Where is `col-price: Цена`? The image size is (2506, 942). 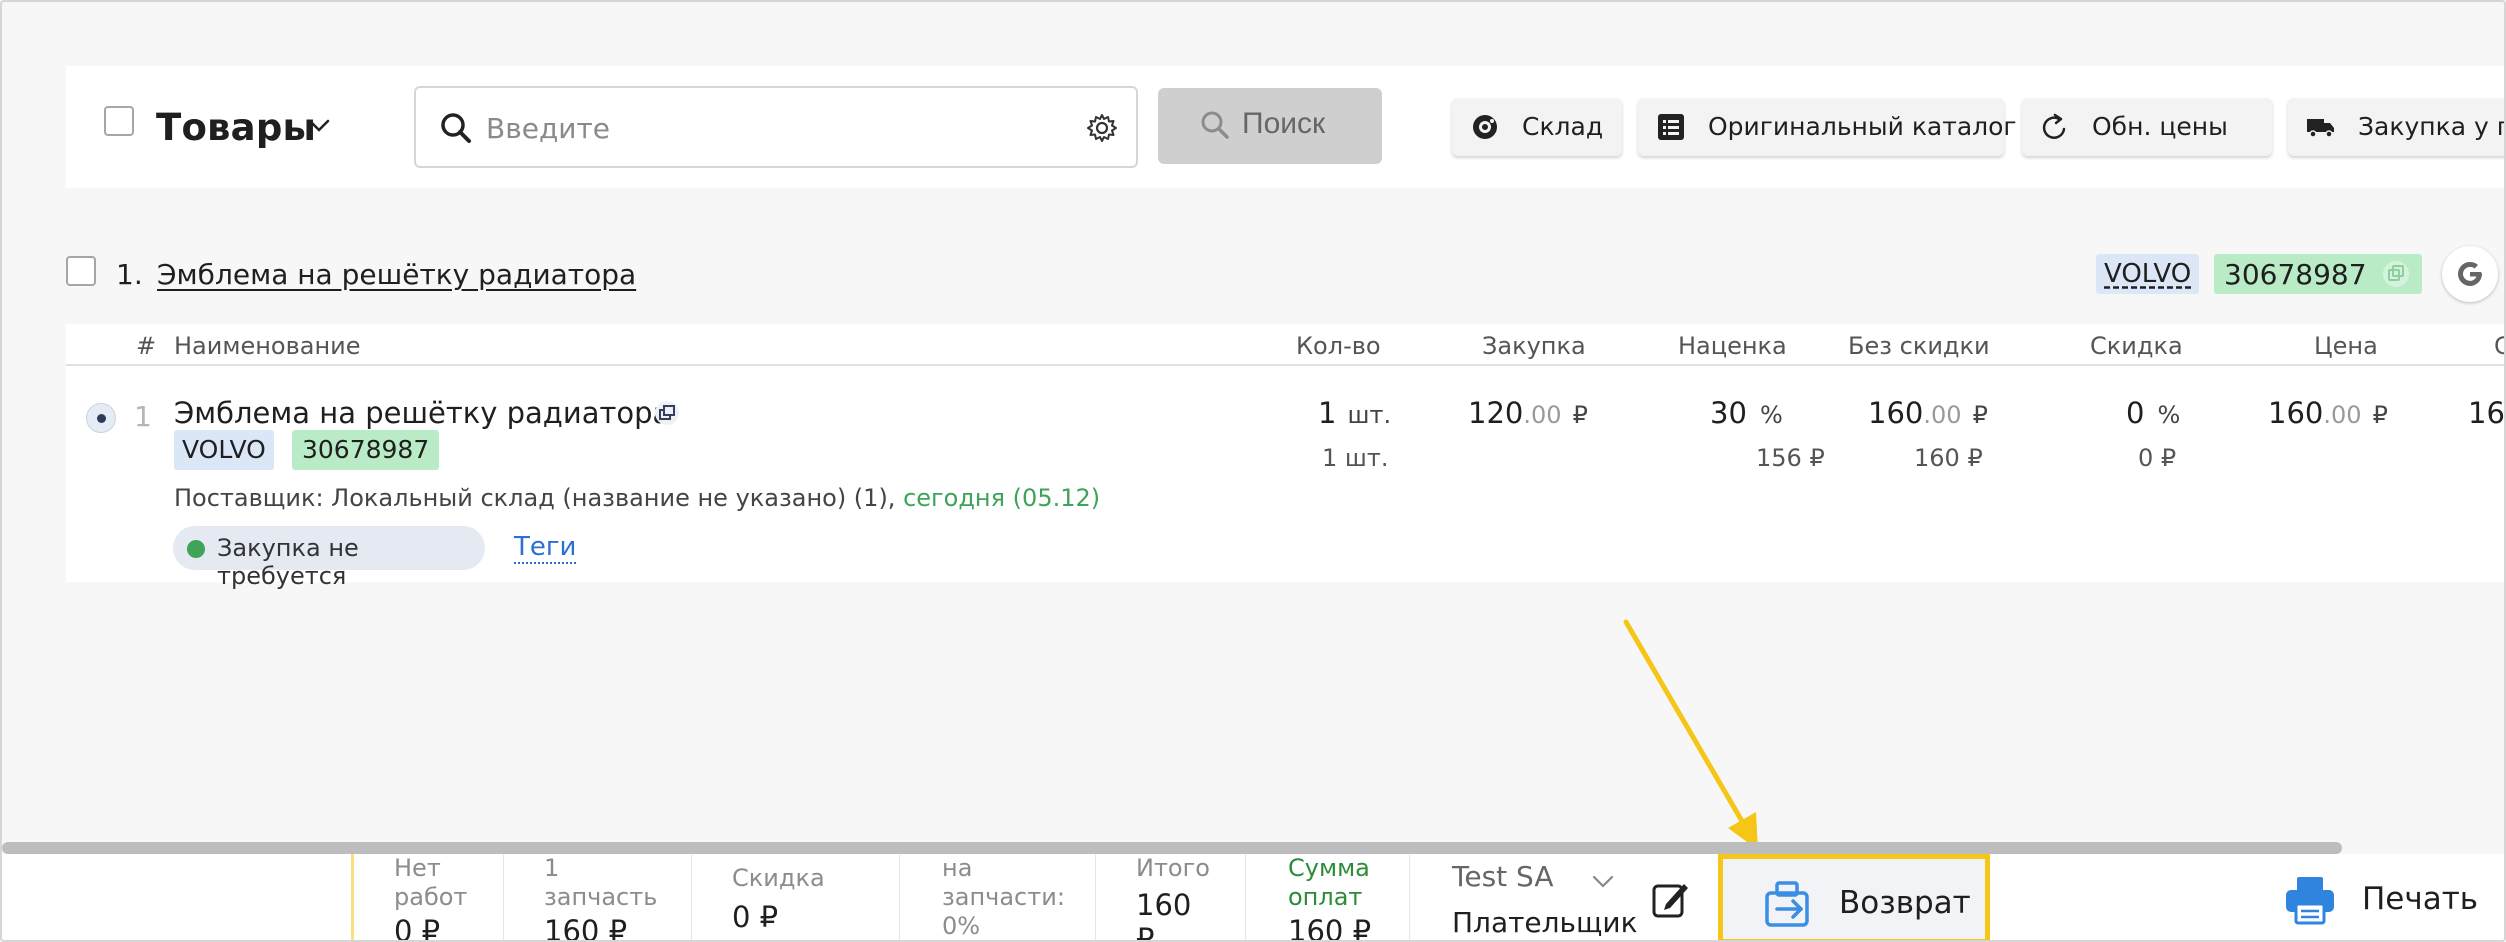
col-price: Цена is located at coordinates (2346, 346).